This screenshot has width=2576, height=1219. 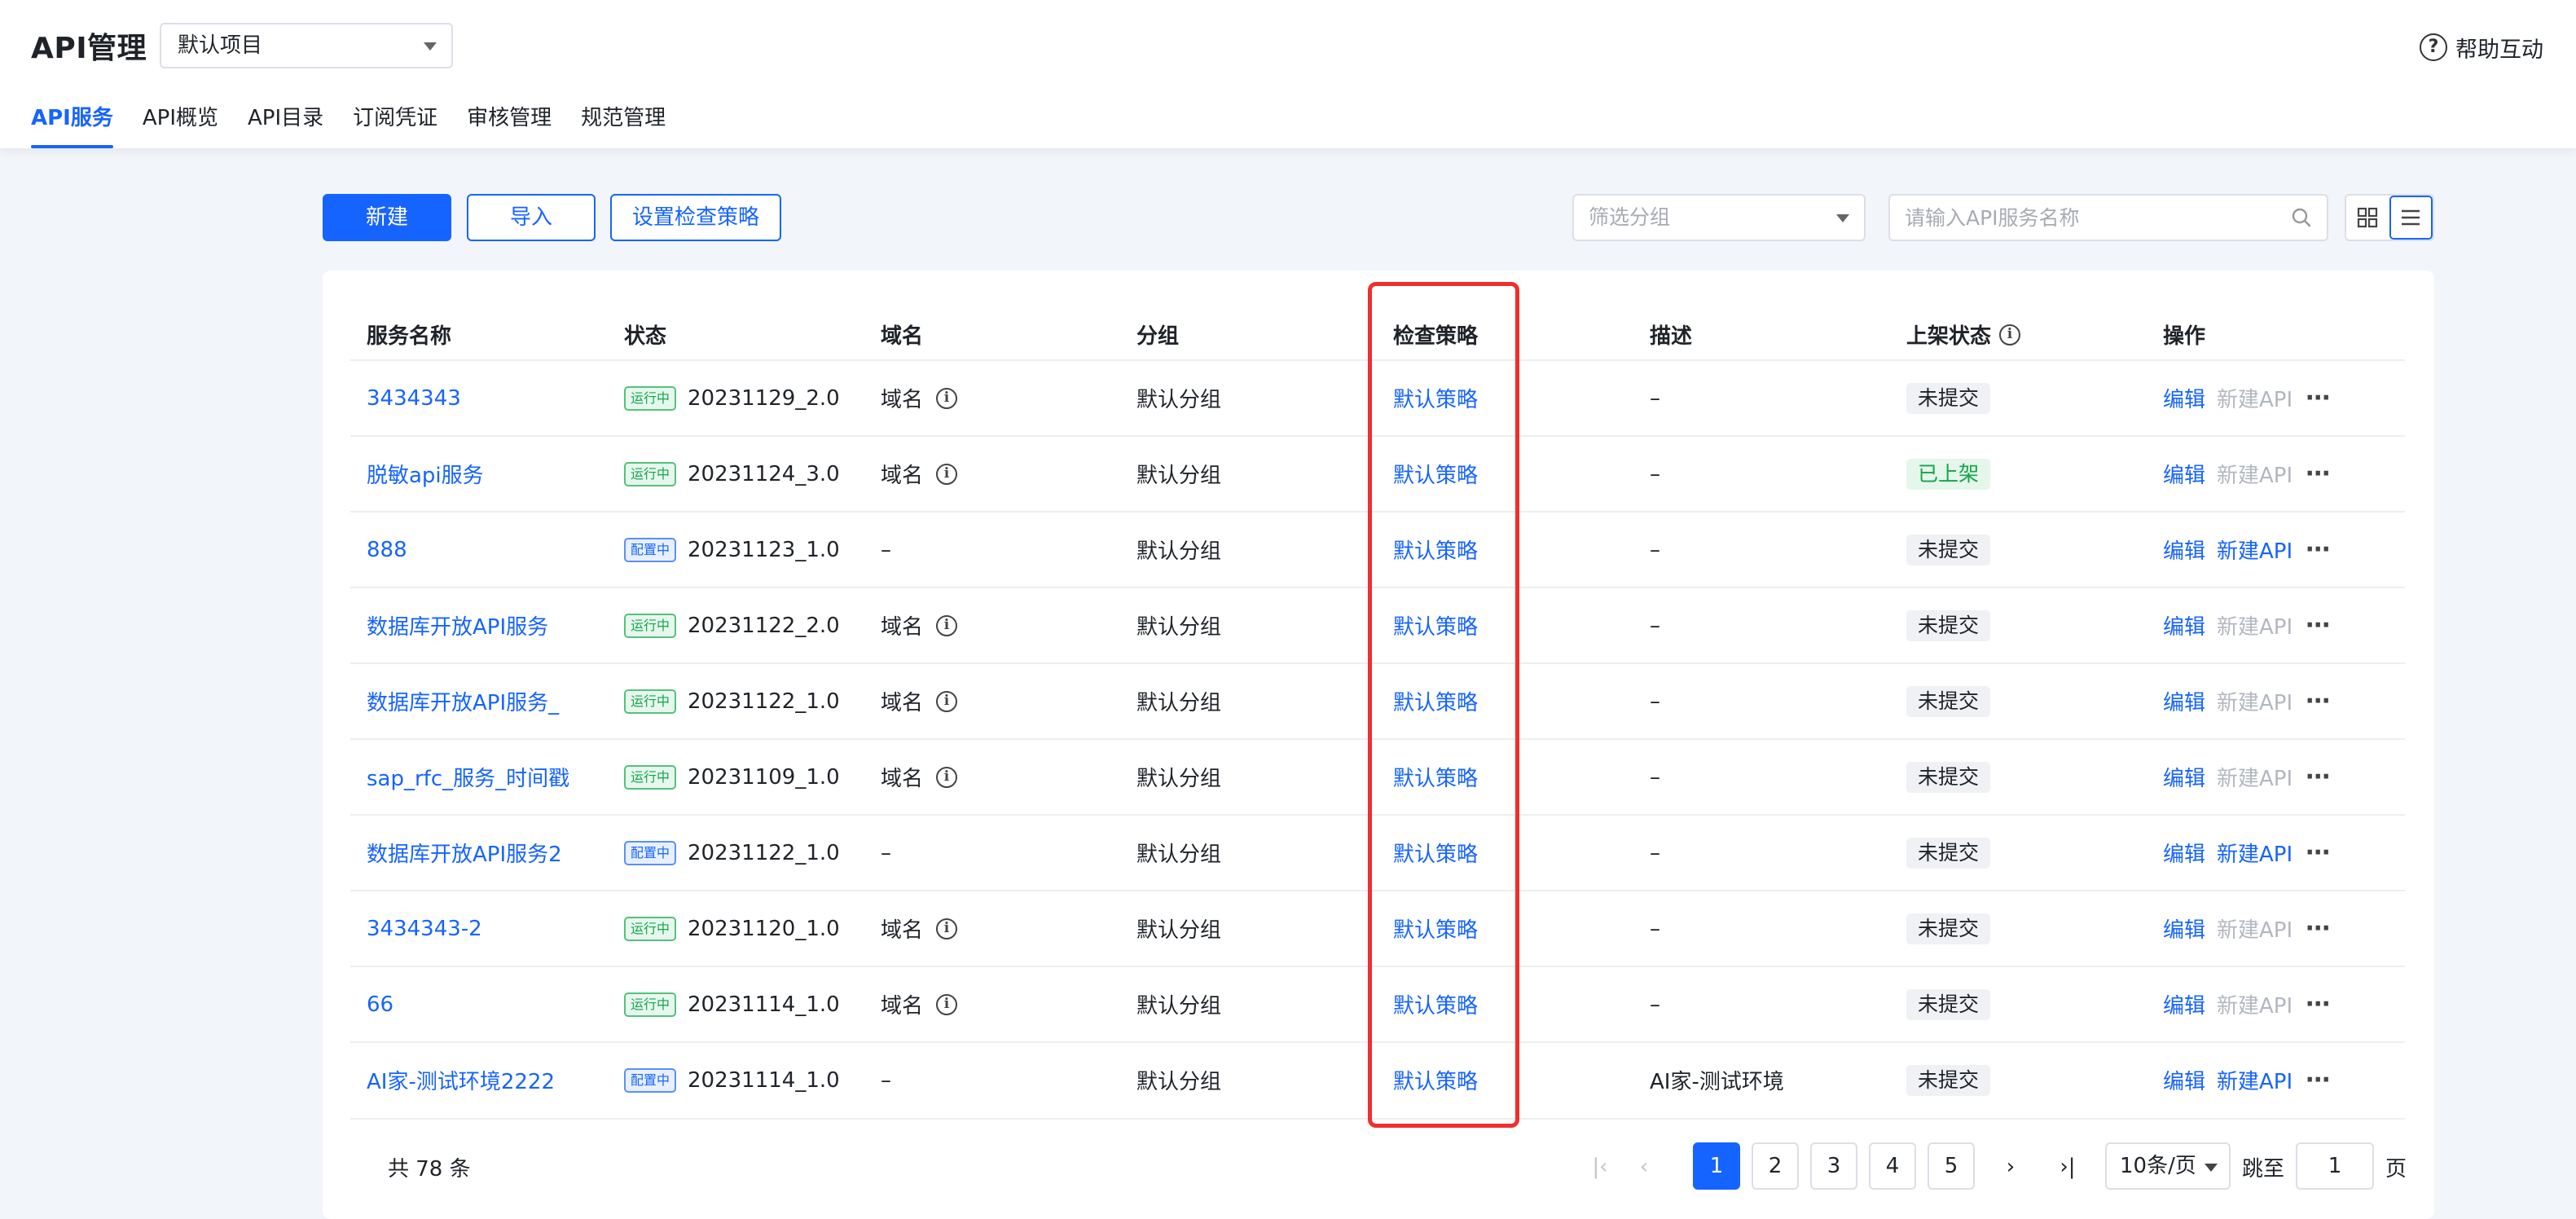 I want to click on page-button-5: 5, so click(x=1951, y=1166).